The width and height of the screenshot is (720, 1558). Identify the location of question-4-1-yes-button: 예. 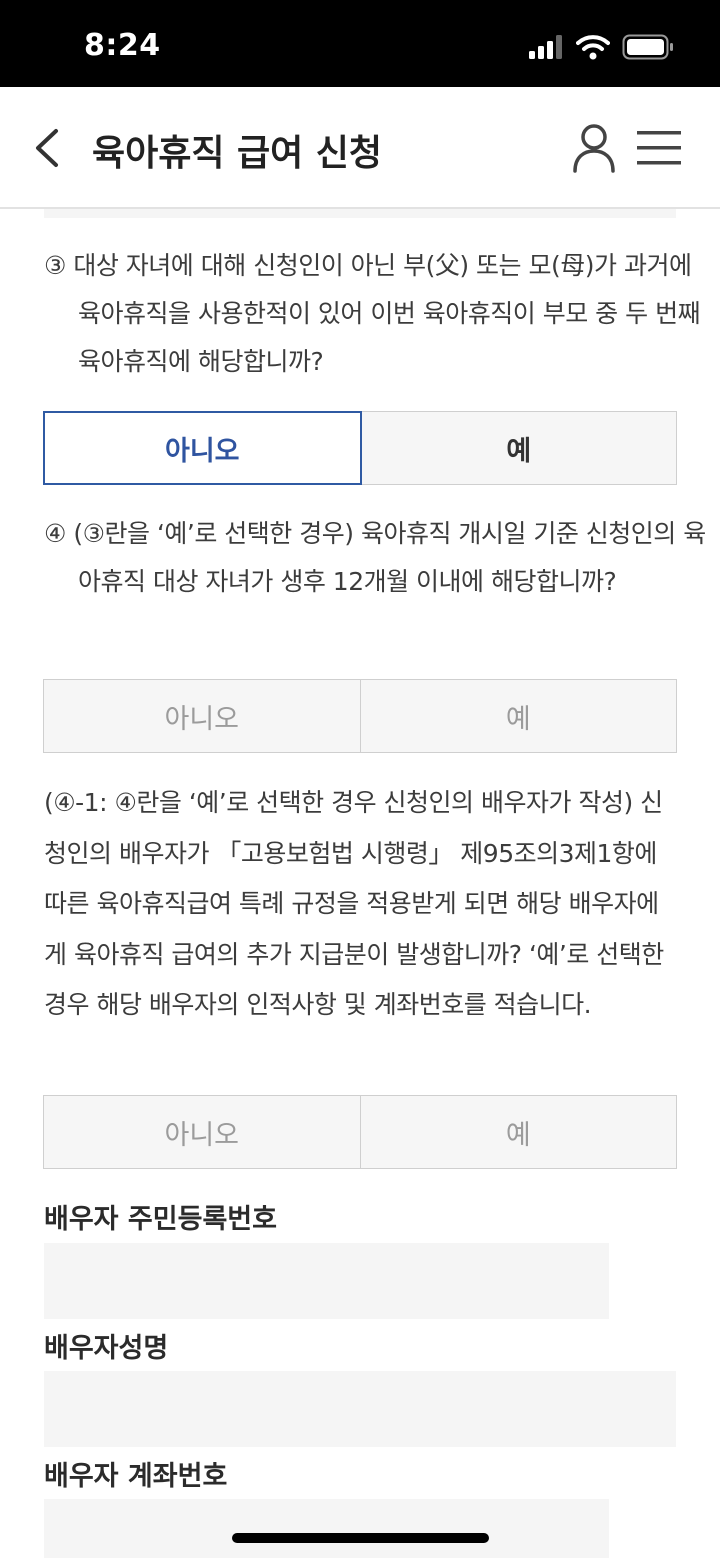
(518, 1132).